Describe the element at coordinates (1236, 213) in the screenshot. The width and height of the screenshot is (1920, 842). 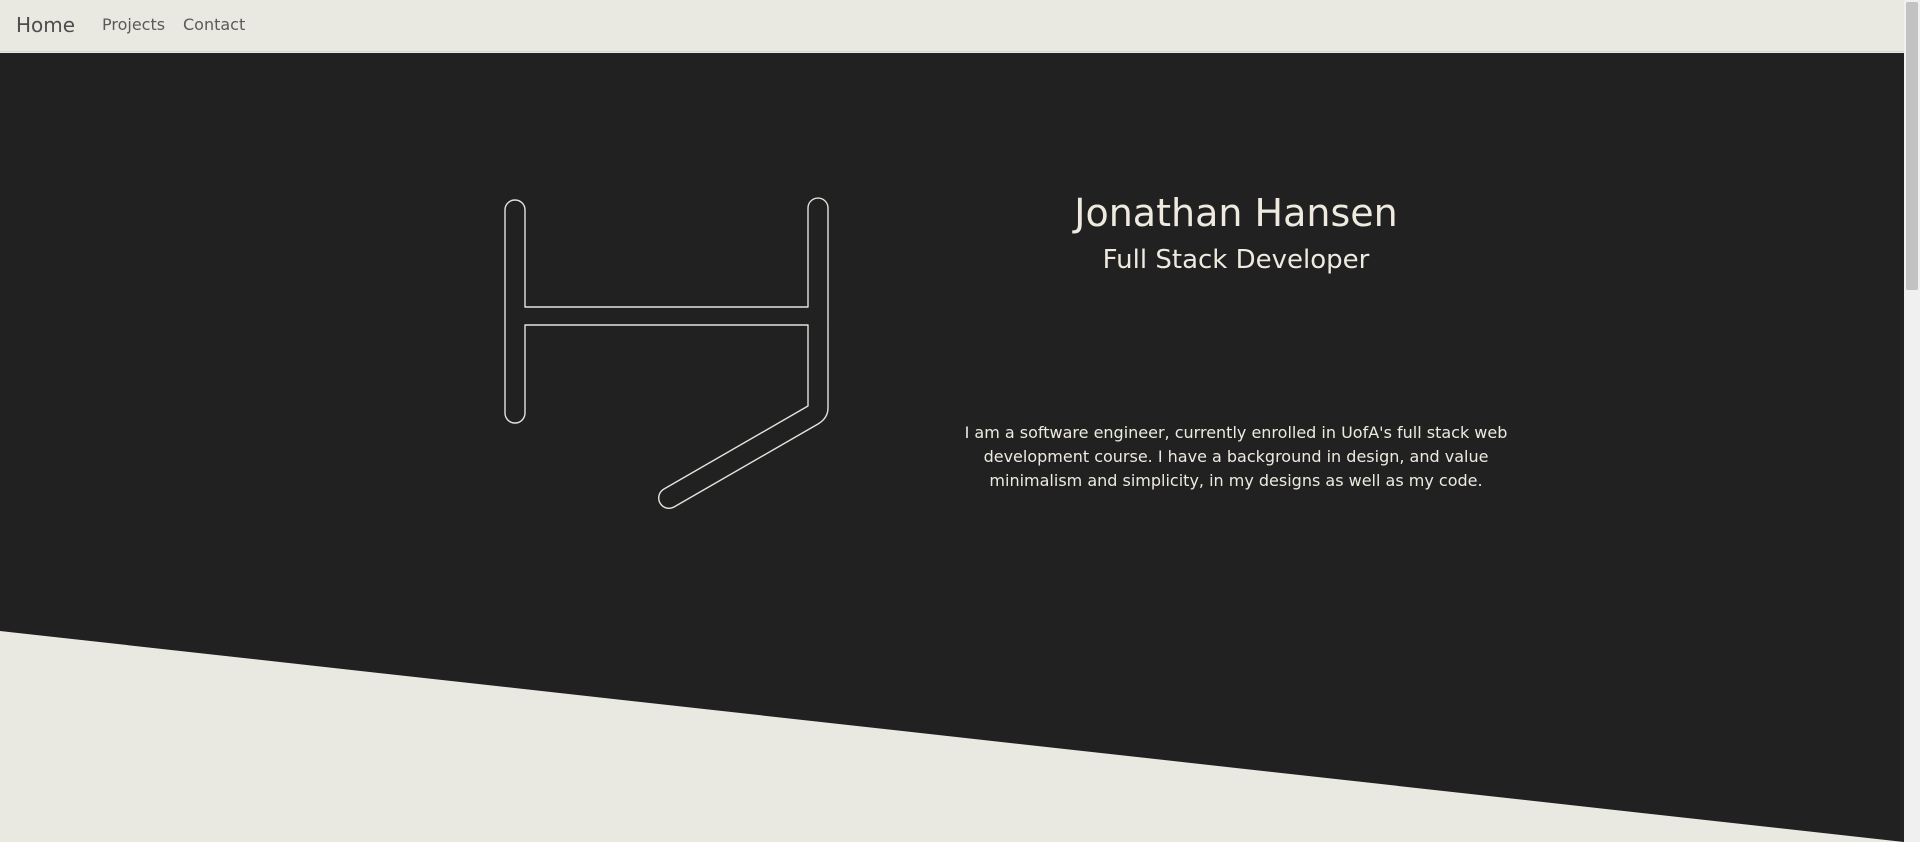
I see `hero-name: Jonathan Hansen` at that location.